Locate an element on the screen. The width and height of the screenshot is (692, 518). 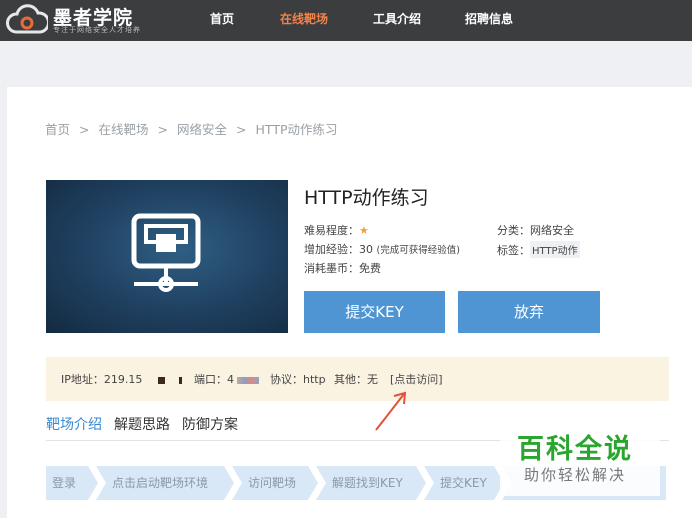
lab-title: HTTP动作练习 is located at coordinates (366, 198).